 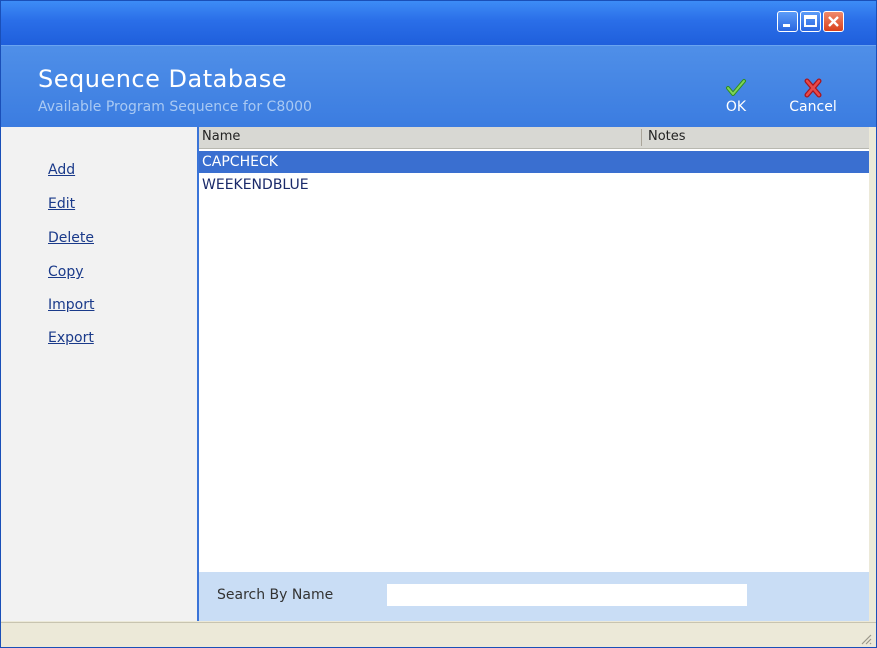 What do you see at coordinates (71, 238) in the screenshot?
I see `sidebar-item-delete: Delete` at bounding box center [71, 238].